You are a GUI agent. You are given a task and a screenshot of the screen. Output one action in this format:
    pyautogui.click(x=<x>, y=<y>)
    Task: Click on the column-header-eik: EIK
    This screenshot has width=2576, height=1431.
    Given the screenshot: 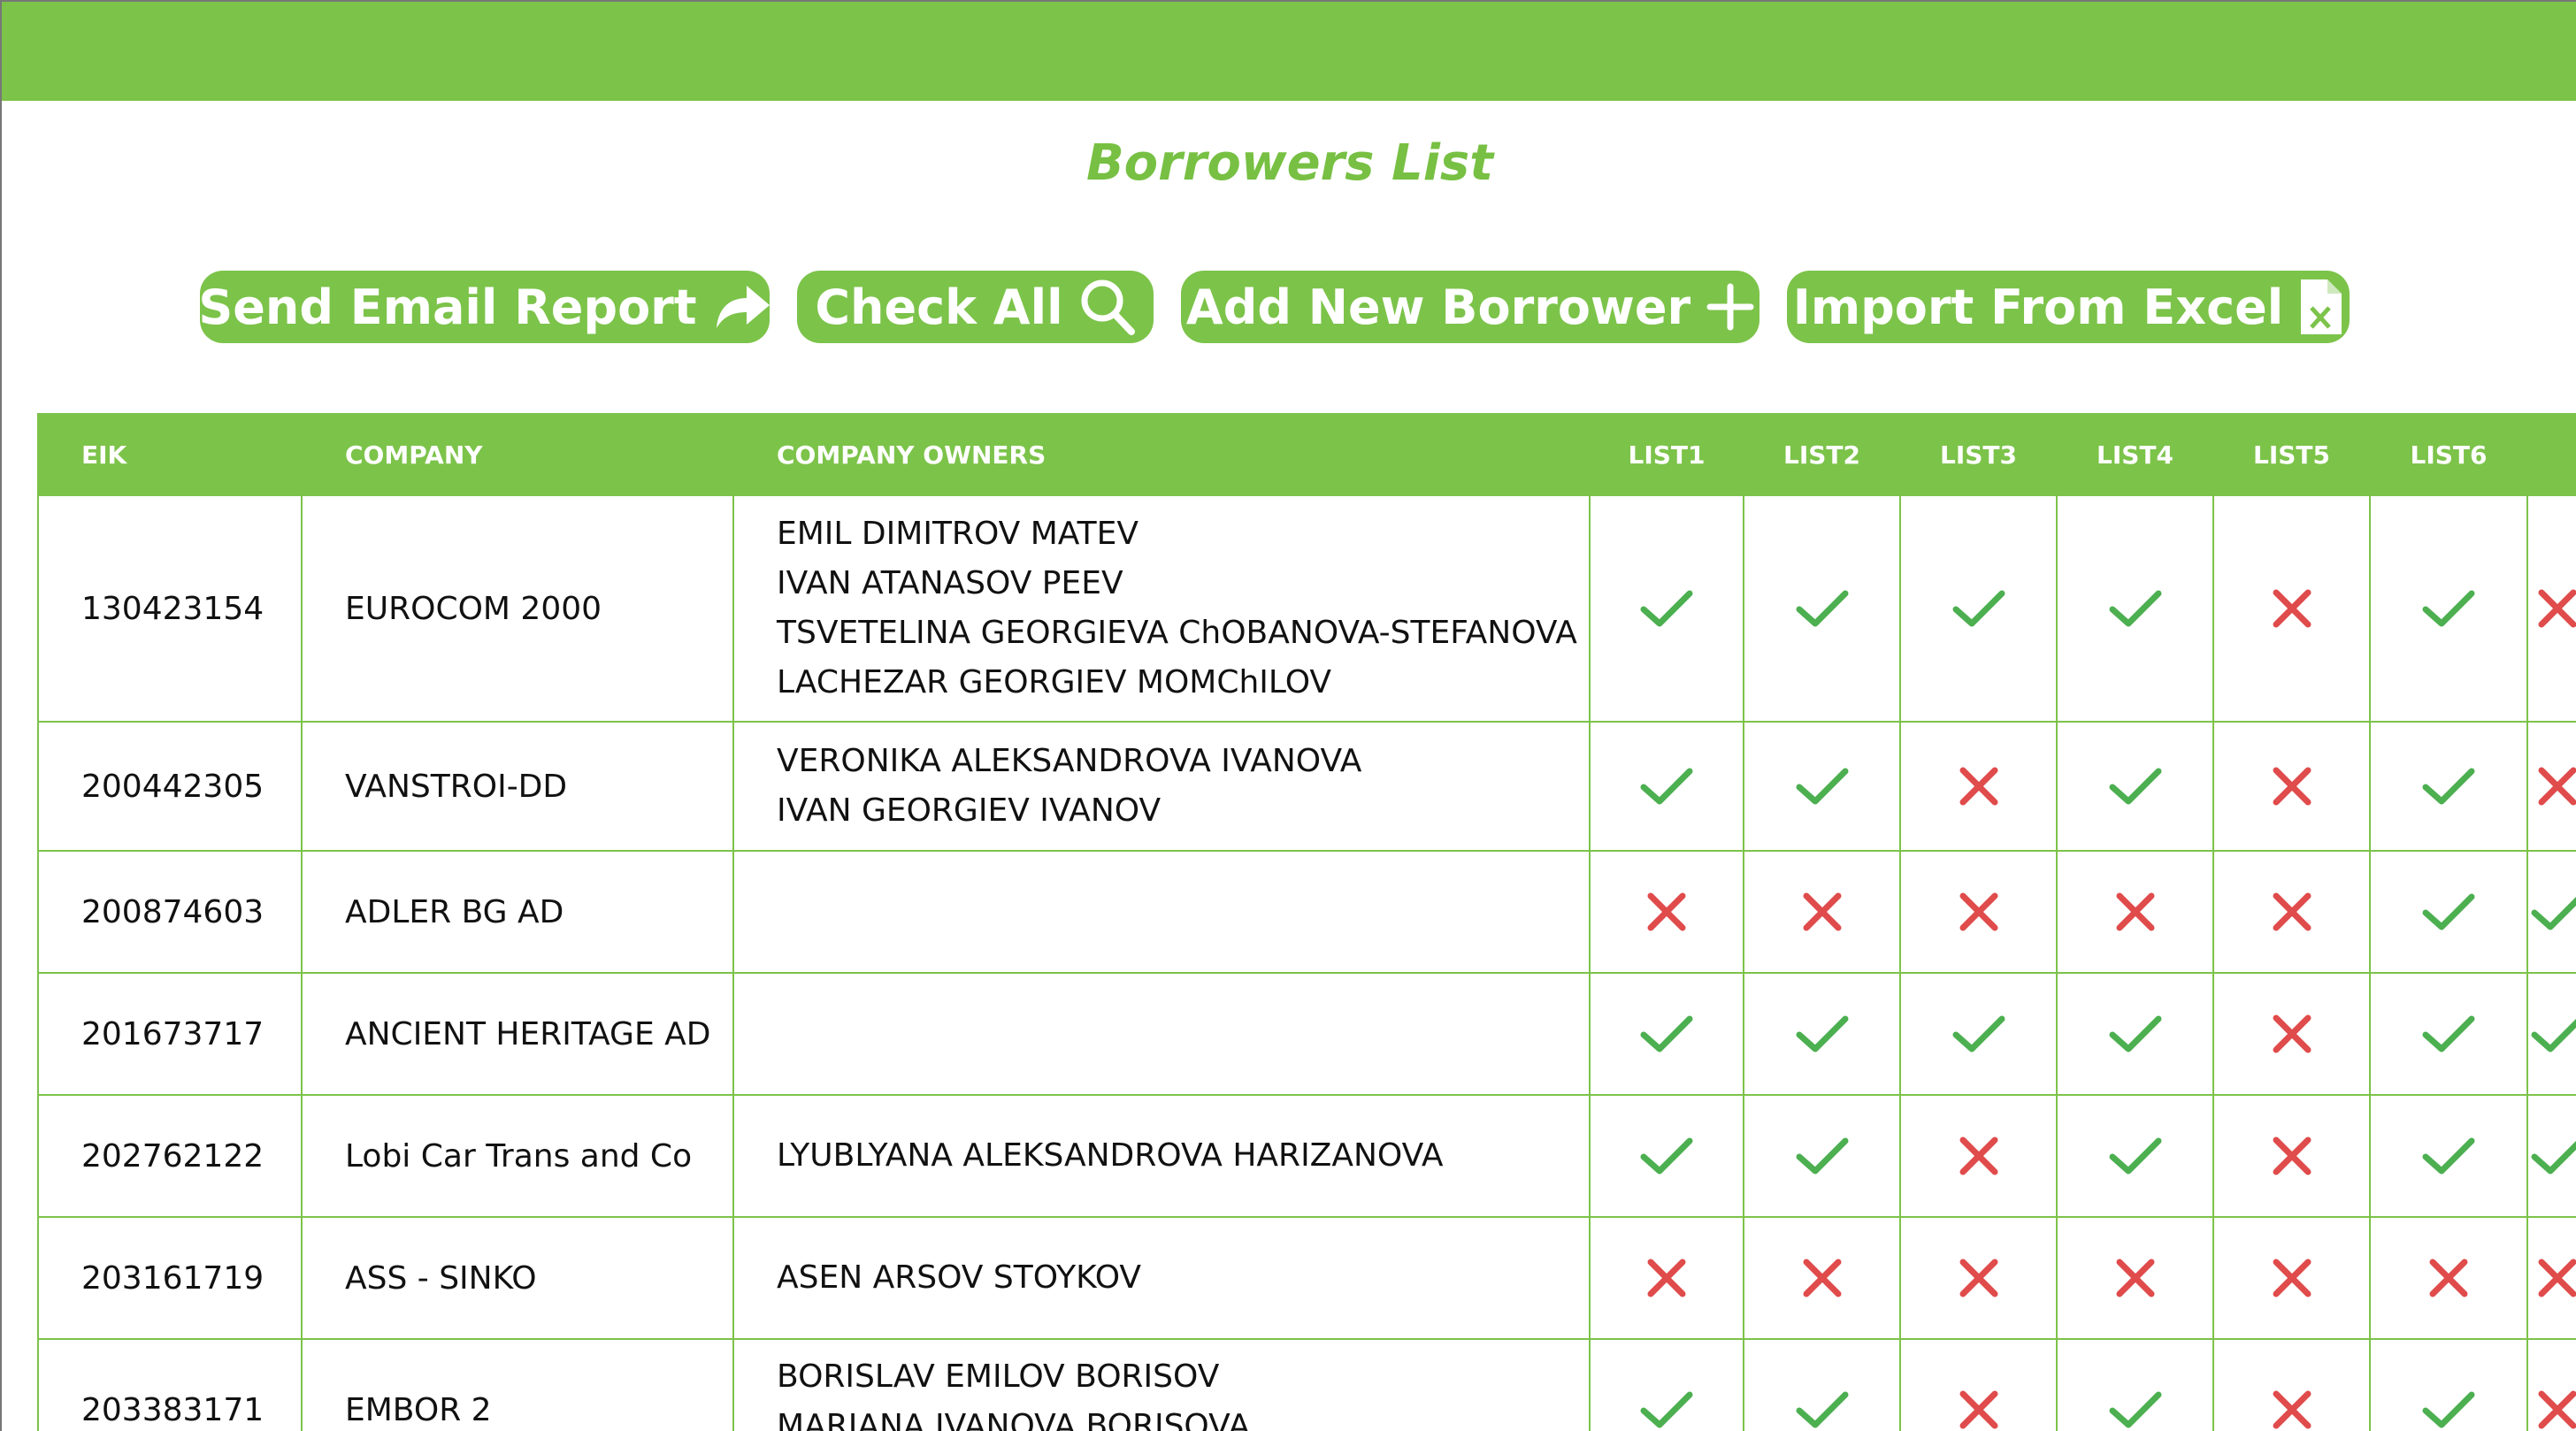 What is the action you would take?
    pyautogui.click(x=170, y=454)
    